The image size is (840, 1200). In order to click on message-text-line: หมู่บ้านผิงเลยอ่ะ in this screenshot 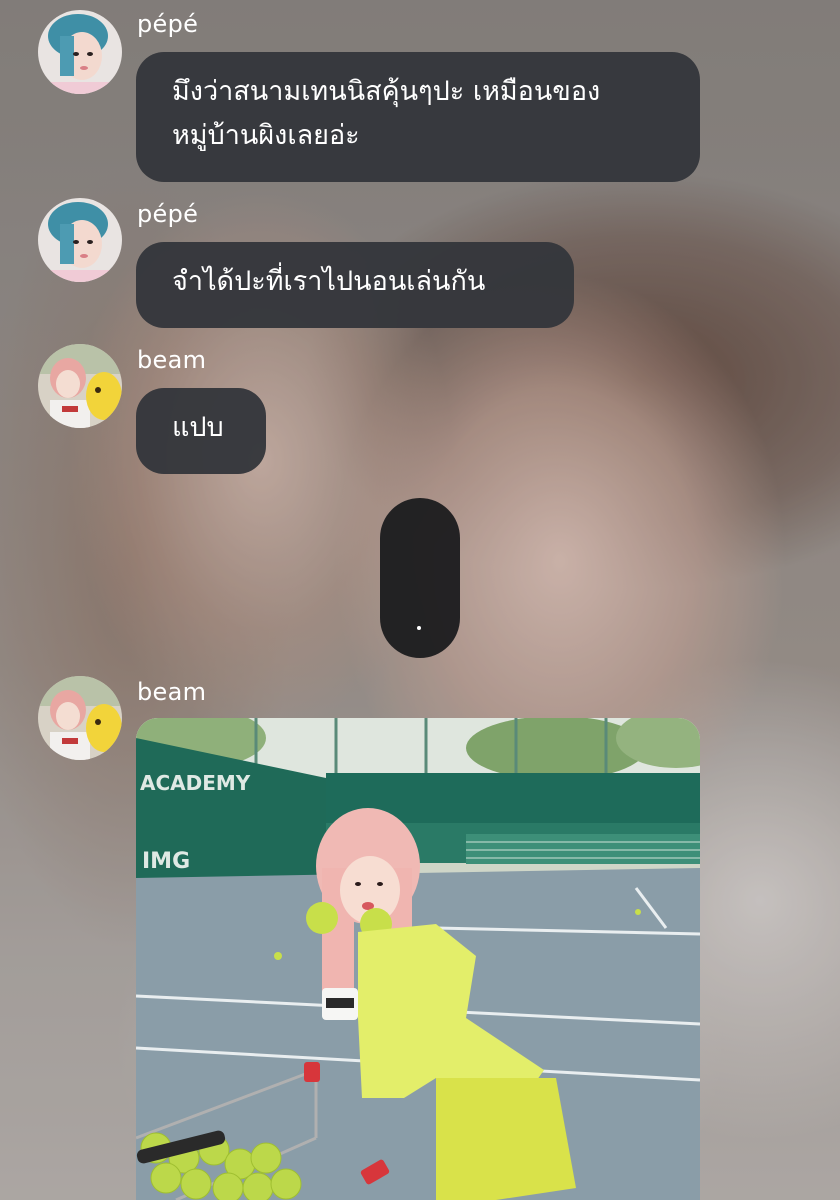, I will do `click(266, 135)`.